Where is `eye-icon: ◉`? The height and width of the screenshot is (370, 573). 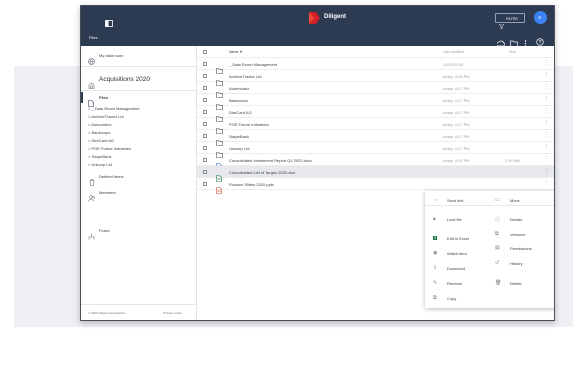
eye-icon: ◉ is located at coordinates (435, 253).